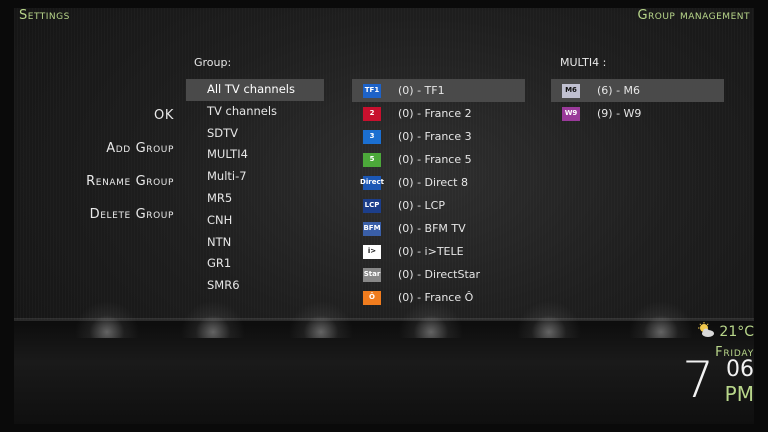  I want to click on group-item: Multi-7, so click(255, 177).